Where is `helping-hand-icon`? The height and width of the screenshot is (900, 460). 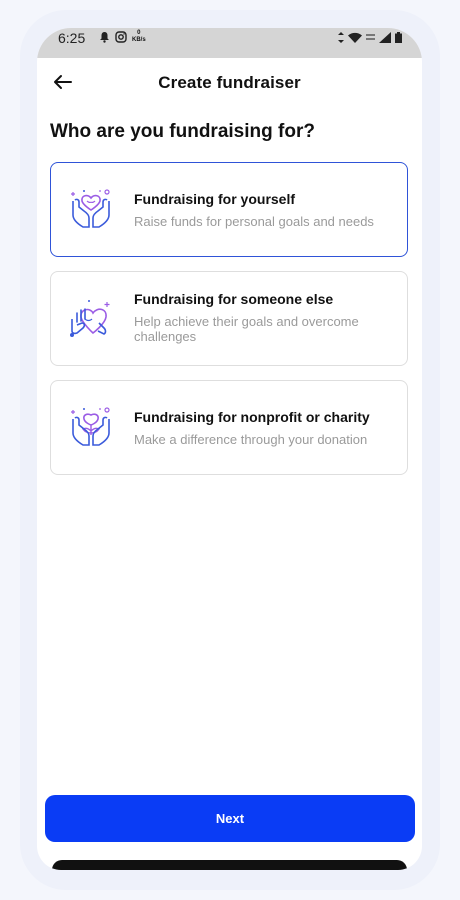 helping-hand-icon is located at coordinates (90, 318).